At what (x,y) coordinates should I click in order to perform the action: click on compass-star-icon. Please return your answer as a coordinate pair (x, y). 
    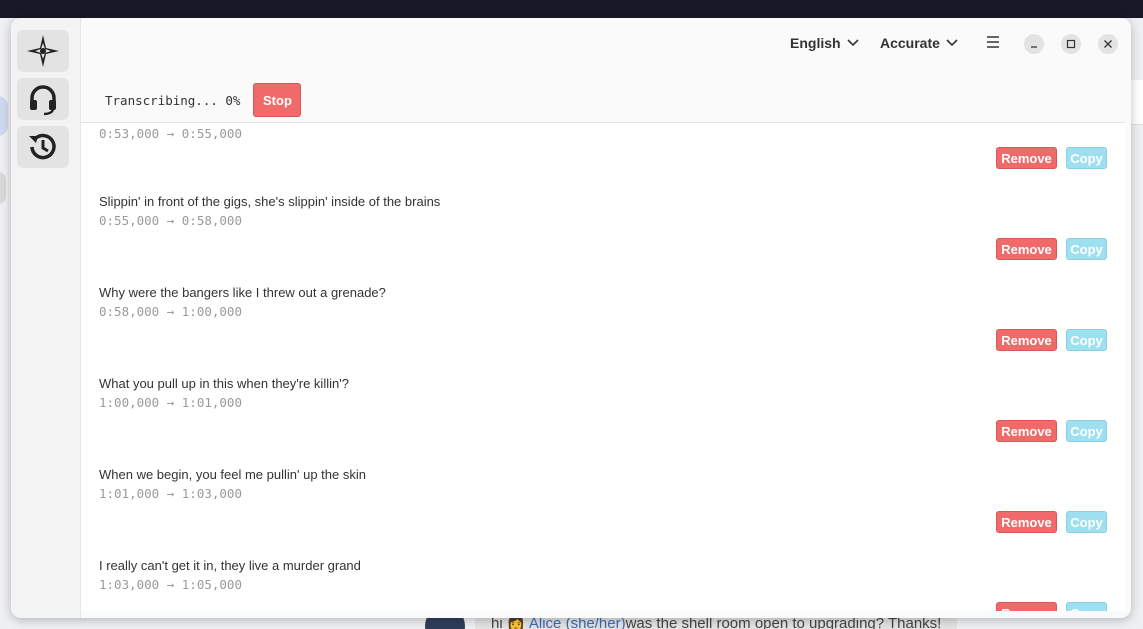
    Looking at the image, I should click on (43, 51).